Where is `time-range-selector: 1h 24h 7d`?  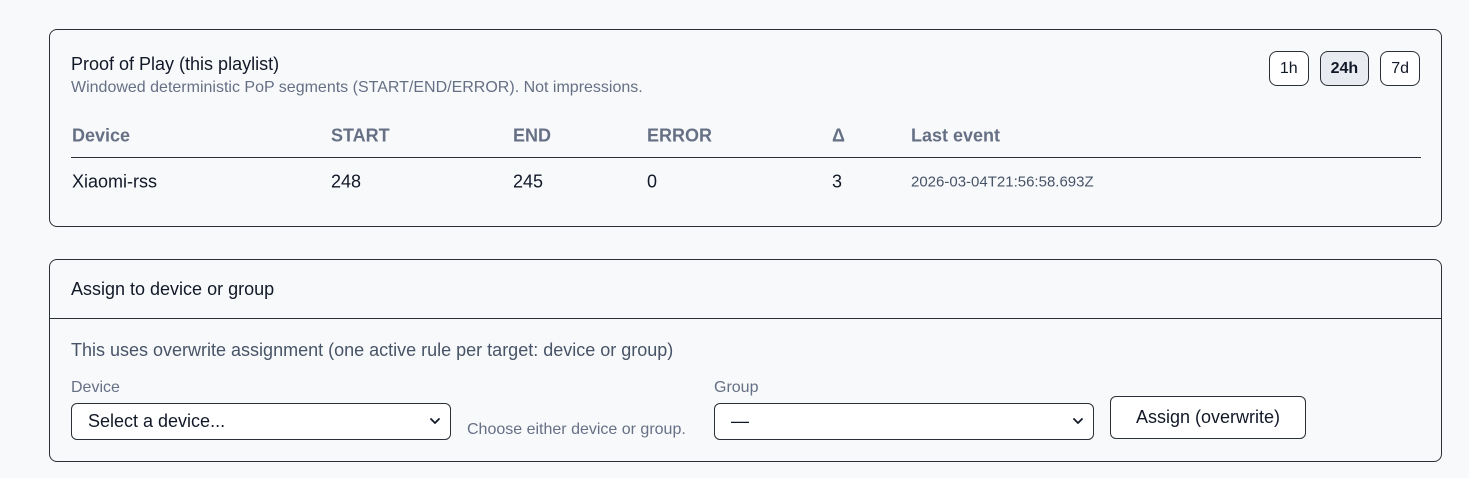
time-range-selector: 1h 24h 7d is located at coordinates (1344, 68).